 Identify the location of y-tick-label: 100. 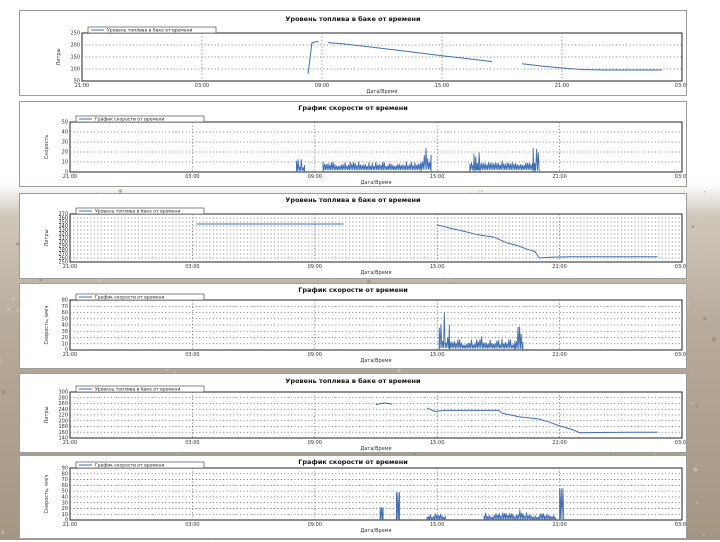
(75, 70).